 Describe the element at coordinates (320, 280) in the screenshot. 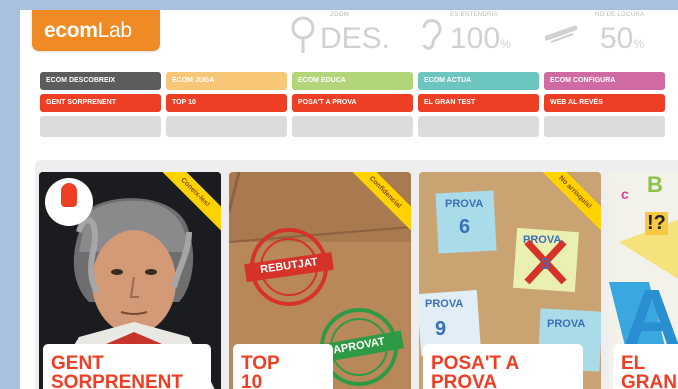

I see `card-top-10: REBUTJAT APROVAT Confidencial TOP 10` at that location.